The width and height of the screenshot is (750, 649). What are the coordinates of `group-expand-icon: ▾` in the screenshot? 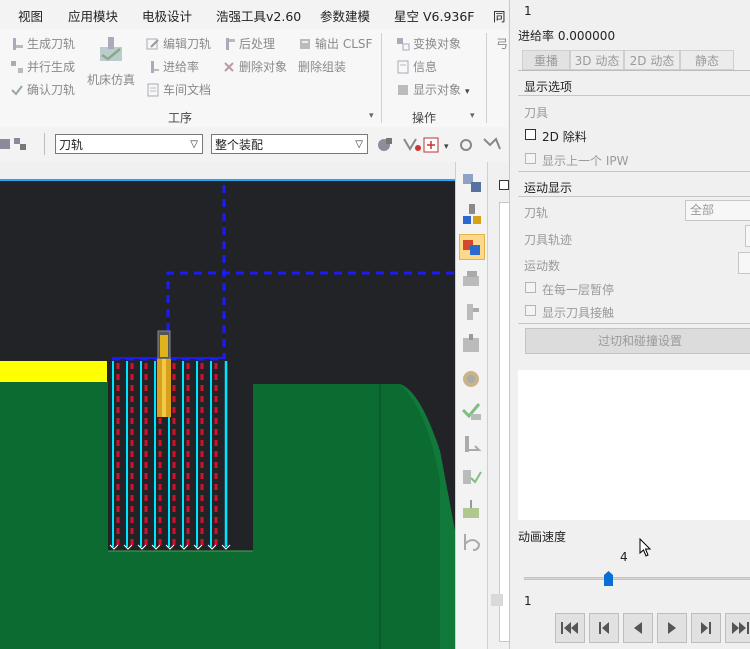 It's located at (371, 116).